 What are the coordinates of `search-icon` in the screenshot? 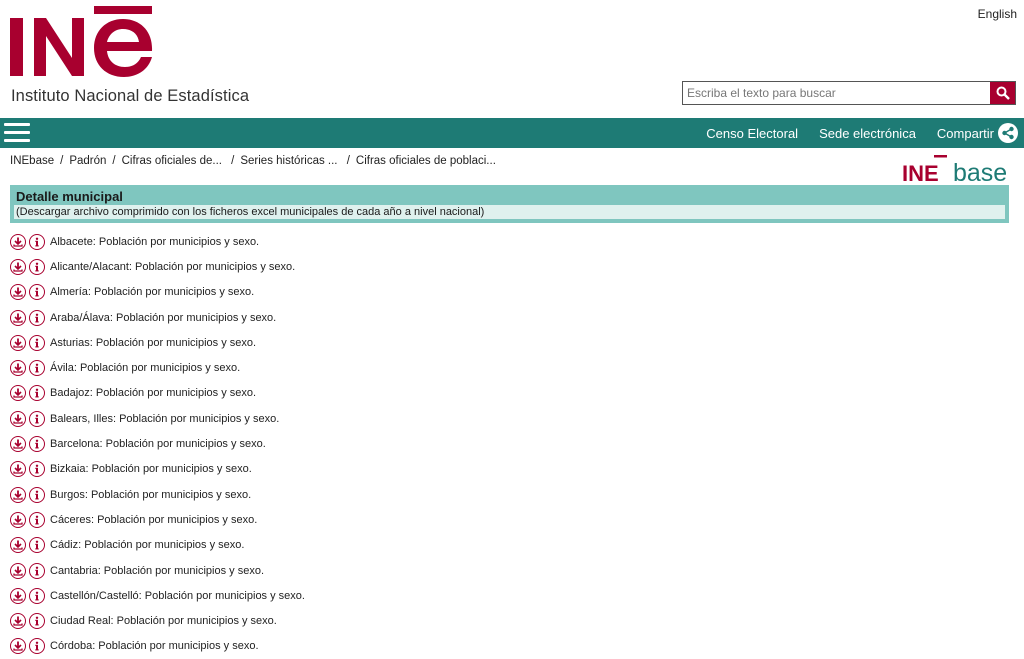 It's located at (1003, 93).